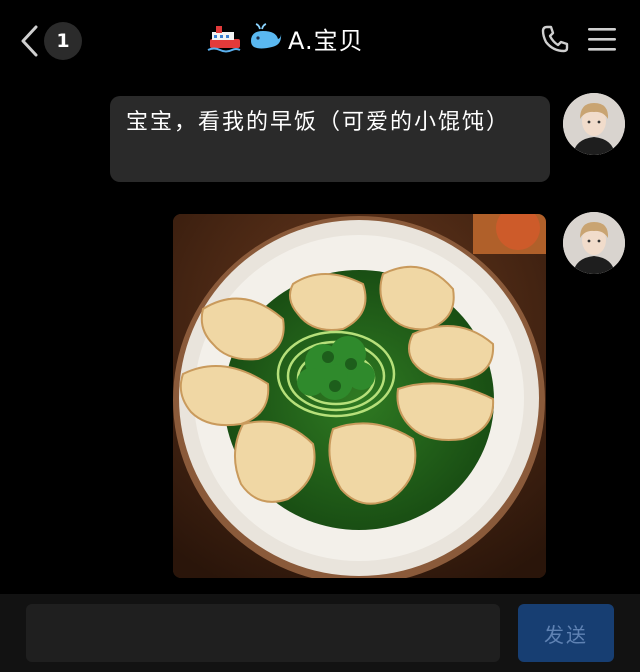 The image size is (640, 672). I want to click on hamburger-menu-icon, so click(602, 39).